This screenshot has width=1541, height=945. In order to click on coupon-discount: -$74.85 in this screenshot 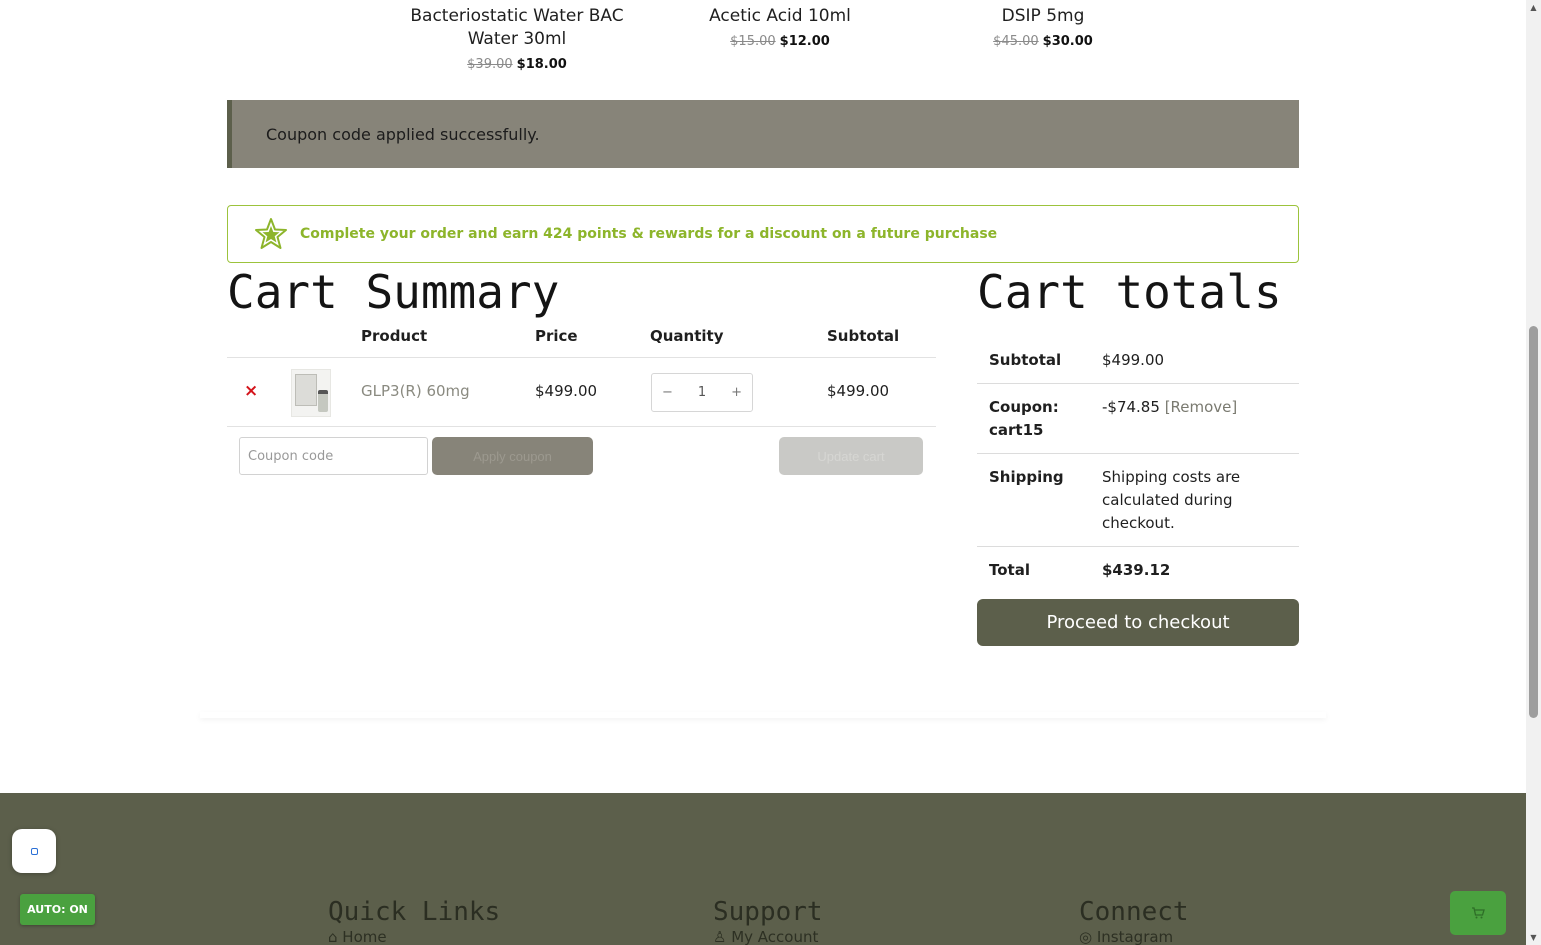, I will do `click(1131, 407)`.